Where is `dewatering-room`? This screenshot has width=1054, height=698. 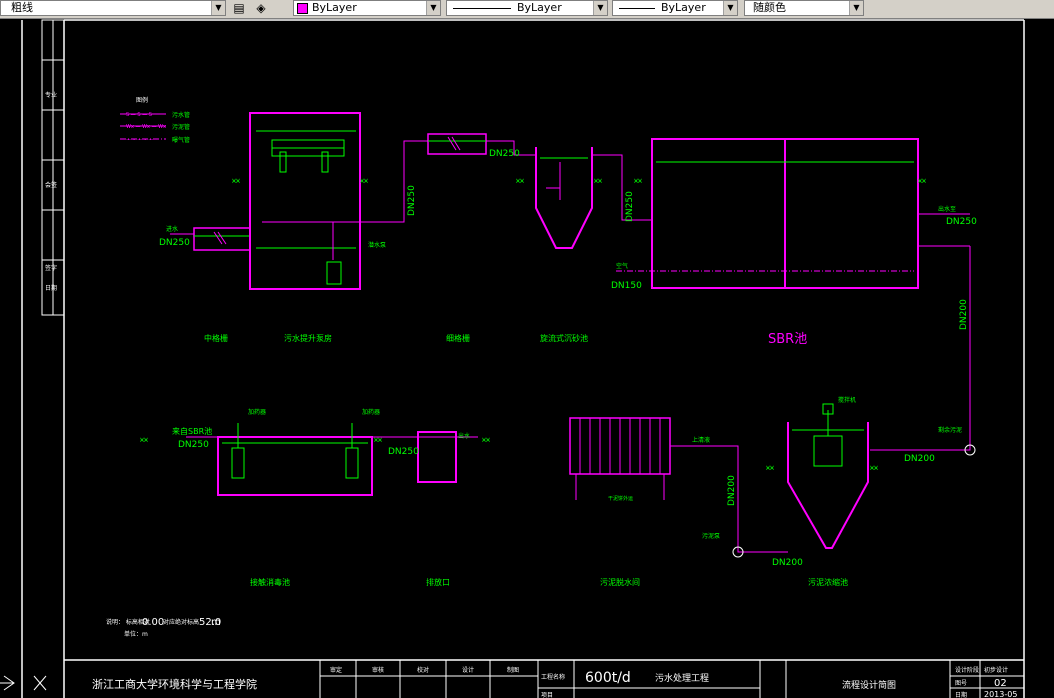 dewatering-room is located at coordinates (620, 458).